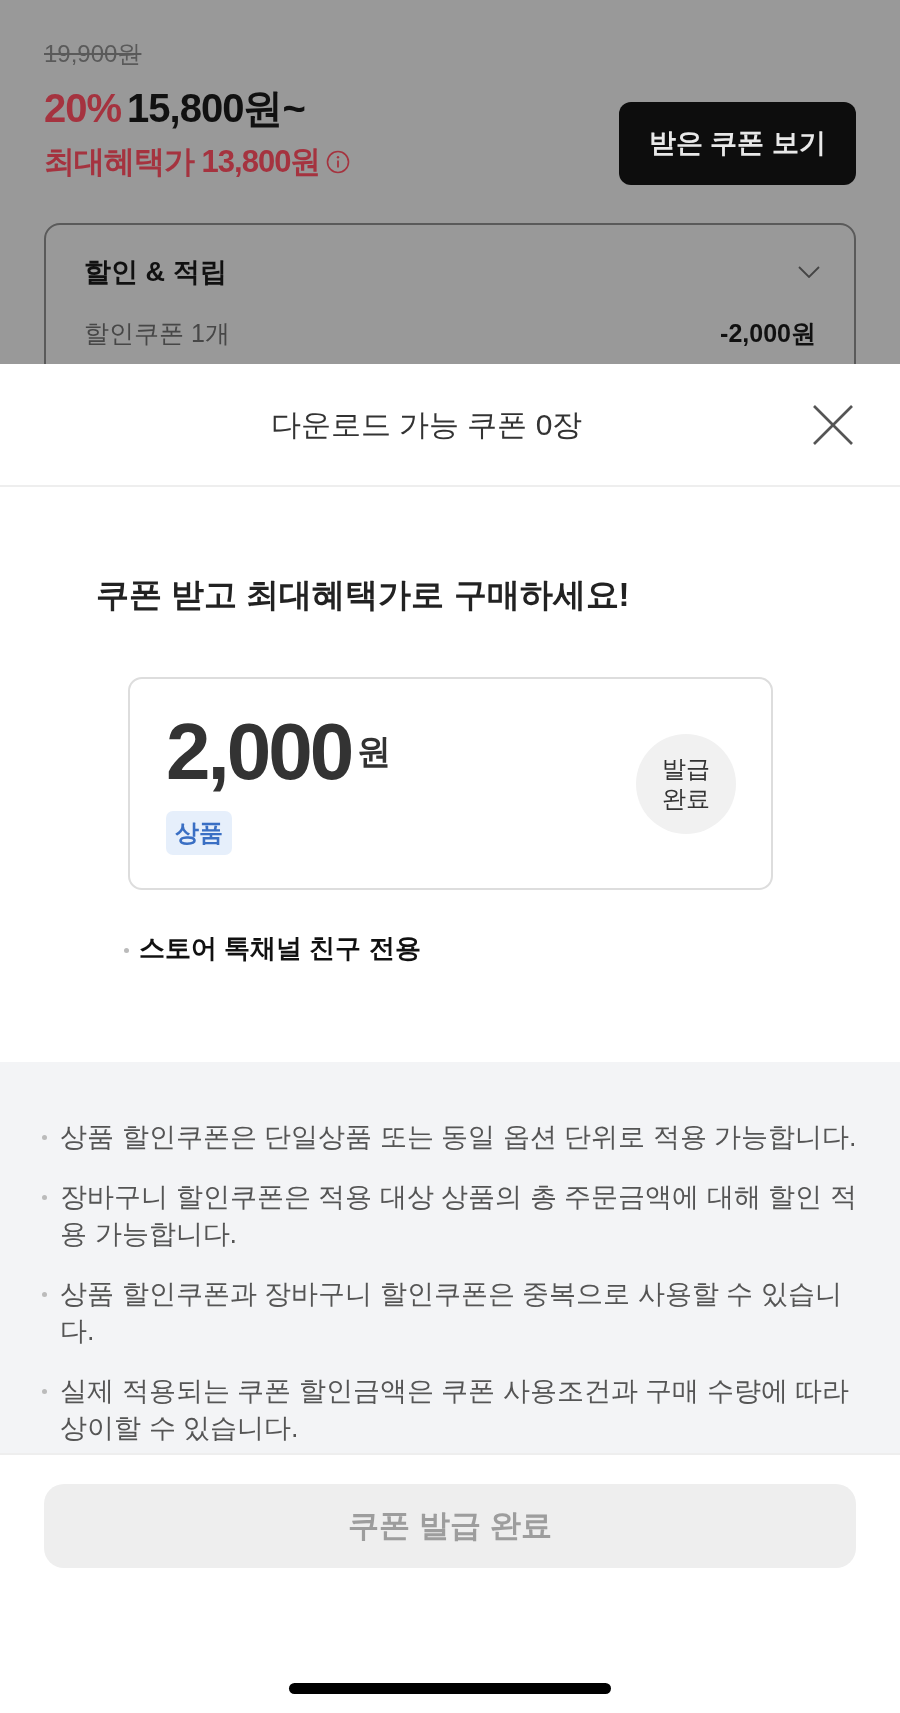 The width and height of the screenshot is (900, 1713). Describe the element at coordinates (155, 272) in the screenshot. I see `benefits-panel-title: 할인 & 적립` at that location.